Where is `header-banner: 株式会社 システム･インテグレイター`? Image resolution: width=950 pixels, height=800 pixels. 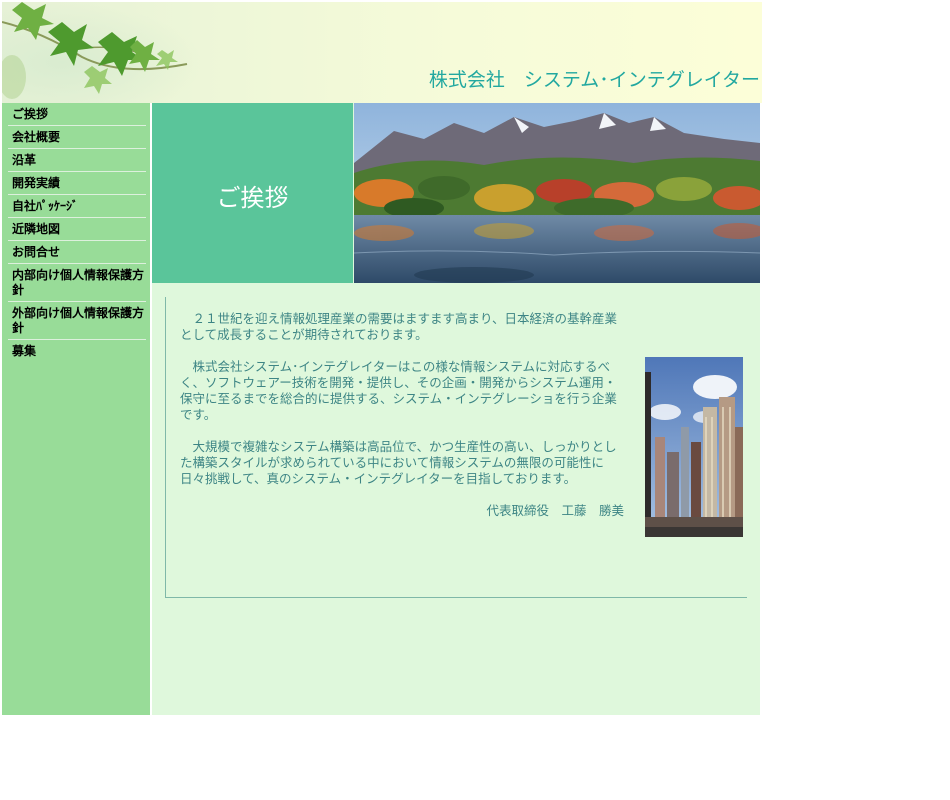 header-banner: 株式会社 システム･インテグレイター is located at coordinates (382, 52).